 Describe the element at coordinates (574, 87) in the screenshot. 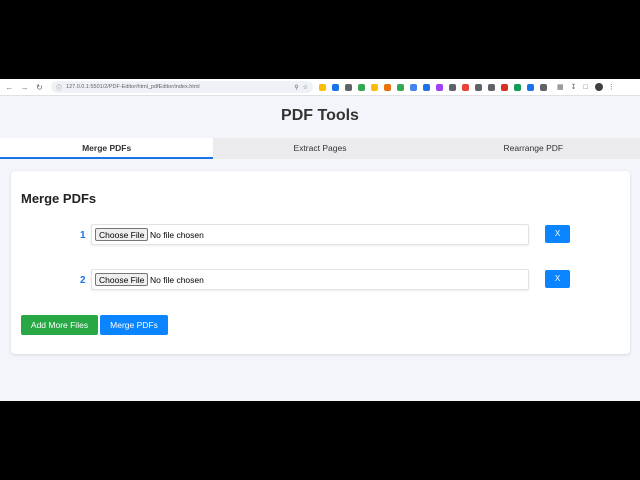

I see `download-icon: ↧` at that location.